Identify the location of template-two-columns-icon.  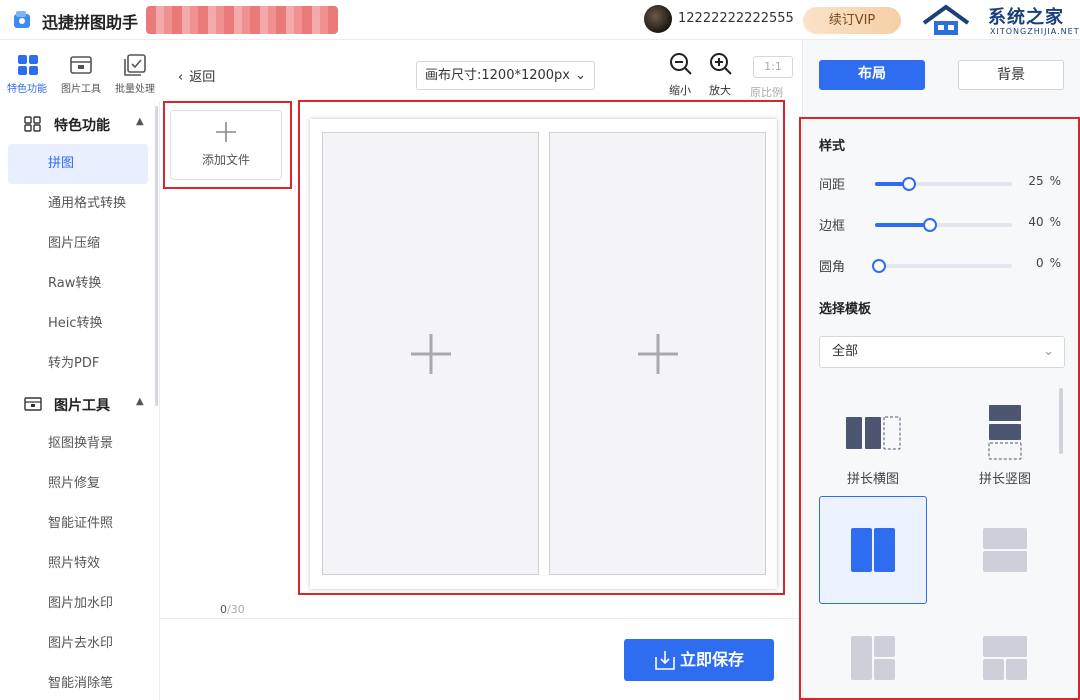
(873, 550).